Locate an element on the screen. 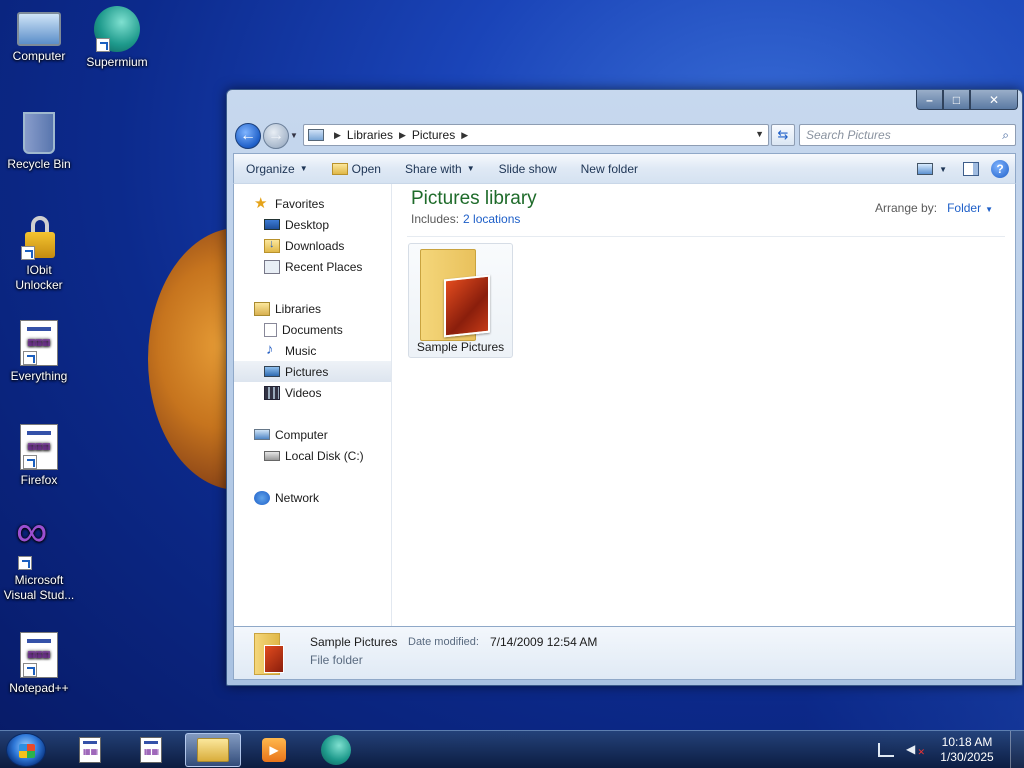 The image size is (1024, 768). library-includes: Includes: 2 locations is located at coordinates (466, 219).